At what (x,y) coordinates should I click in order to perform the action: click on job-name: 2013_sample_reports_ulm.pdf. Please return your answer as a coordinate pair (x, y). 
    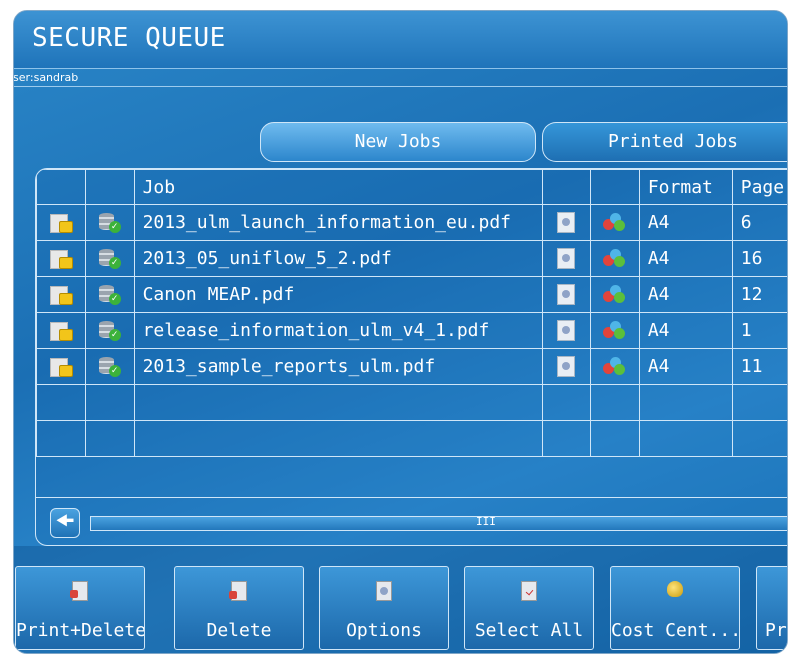
    Looking at the image, I should click on (338, 366).